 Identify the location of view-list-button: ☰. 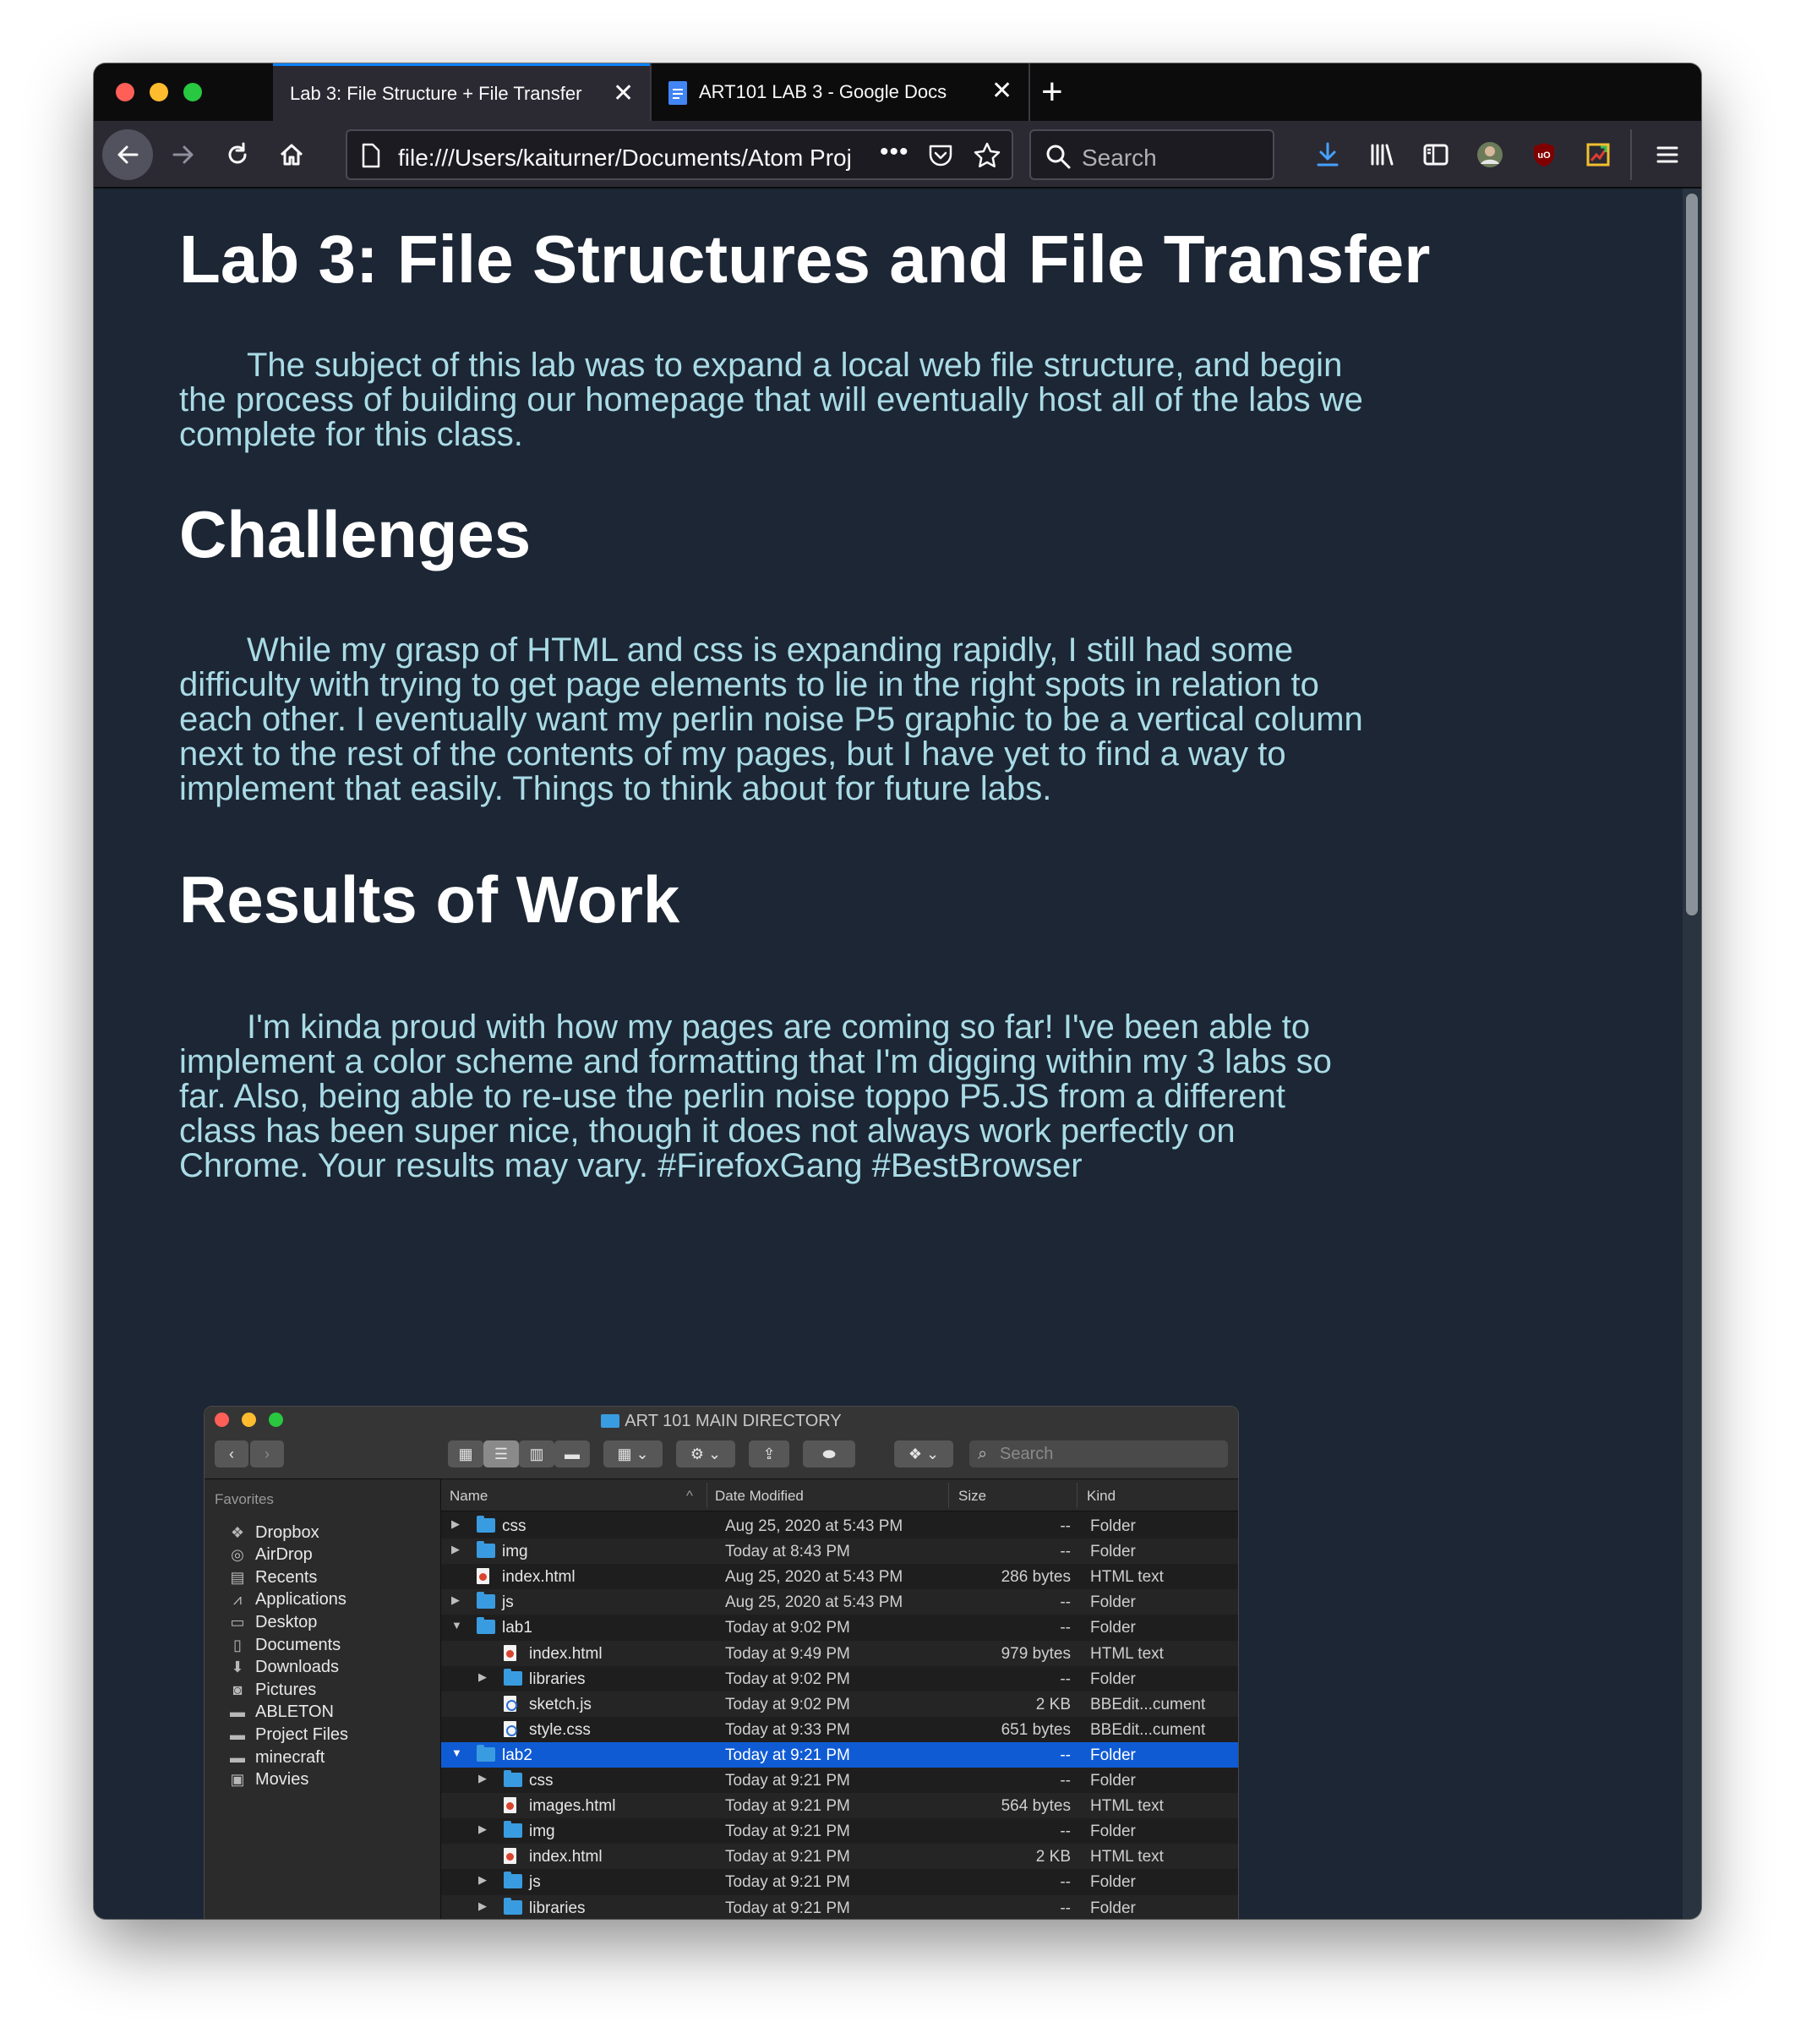
(501, 1453).